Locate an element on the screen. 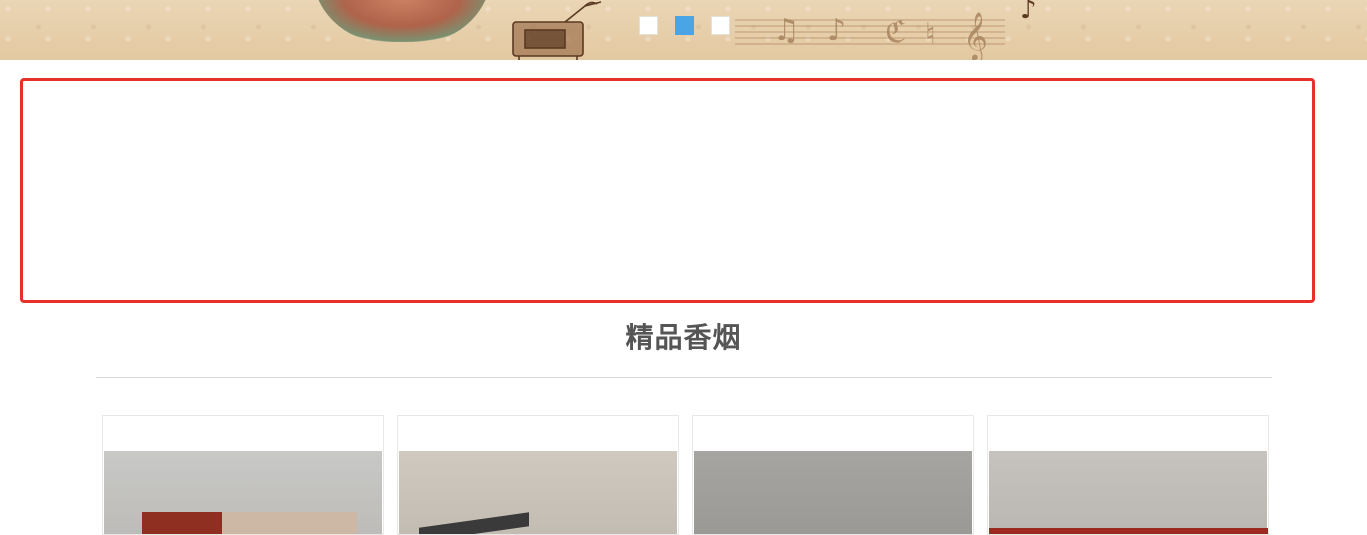 The image size is (1367, 535). hero-banner: ♫ ♪ ℭ ♮ 𝄞 ♪ is located at coordinates (683, 30).